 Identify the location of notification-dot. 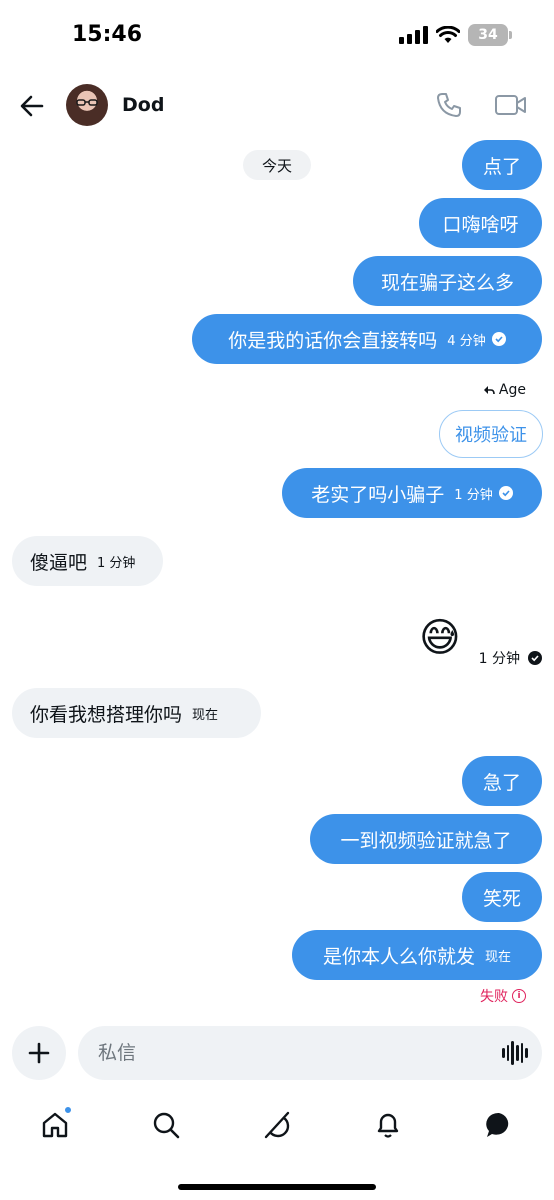
(68, 1110).